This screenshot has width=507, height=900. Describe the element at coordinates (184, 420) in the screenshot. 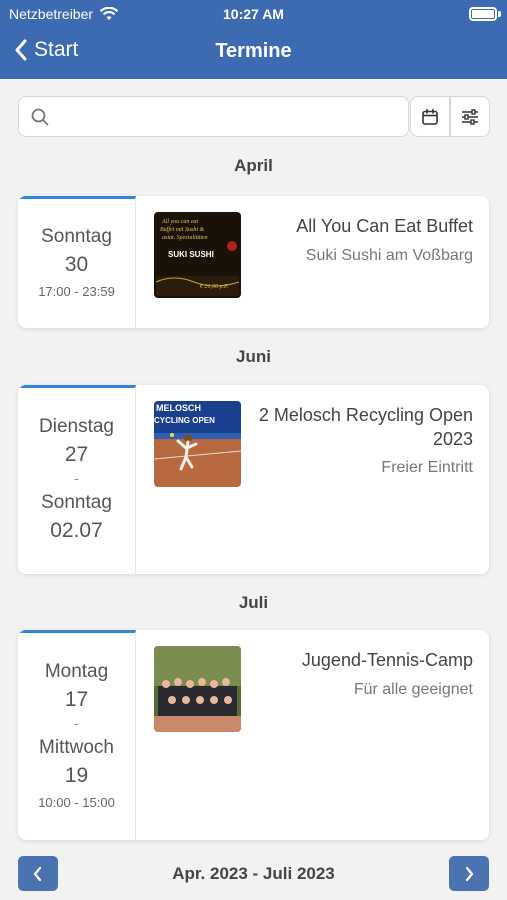

I see `image-text: CYCLING OPEN` at that location.